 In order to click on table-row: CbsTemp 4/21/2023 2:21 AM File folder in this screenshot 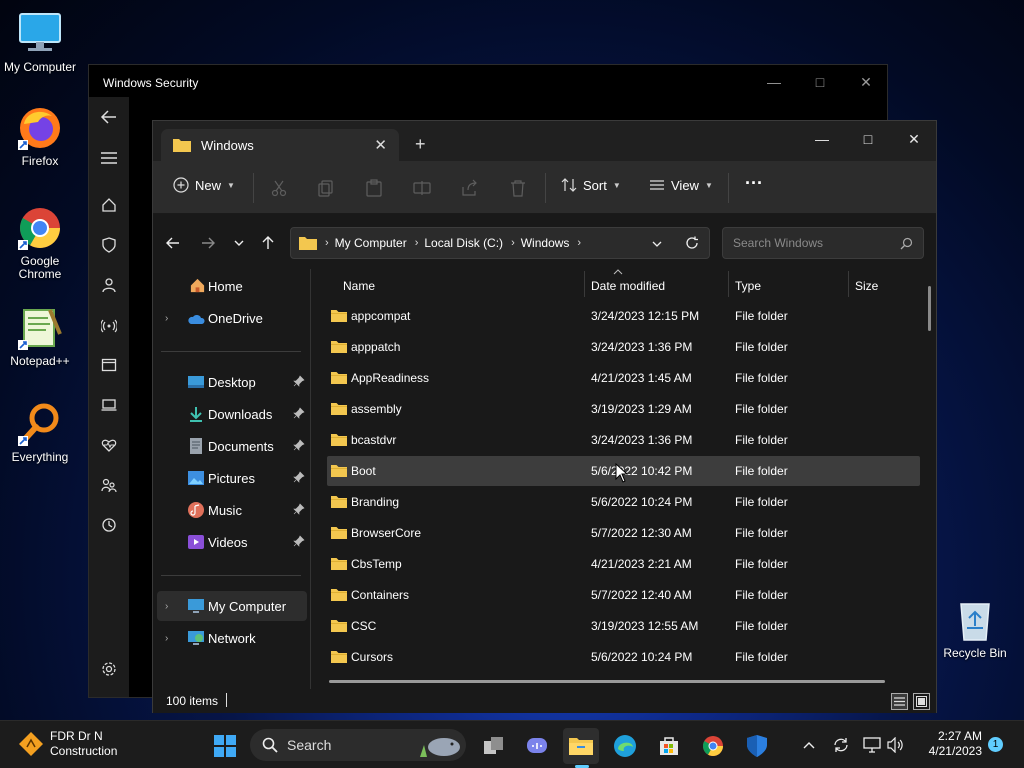, I will do `click(623, 564)`.